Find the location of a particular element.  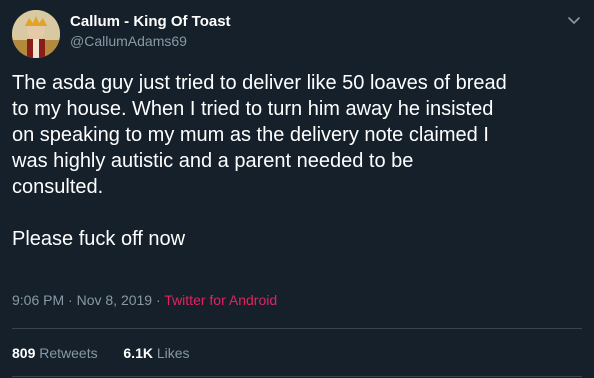

tweet-stats: 809 Retweets 6.1K Likes is located at coordinates (101, 353).